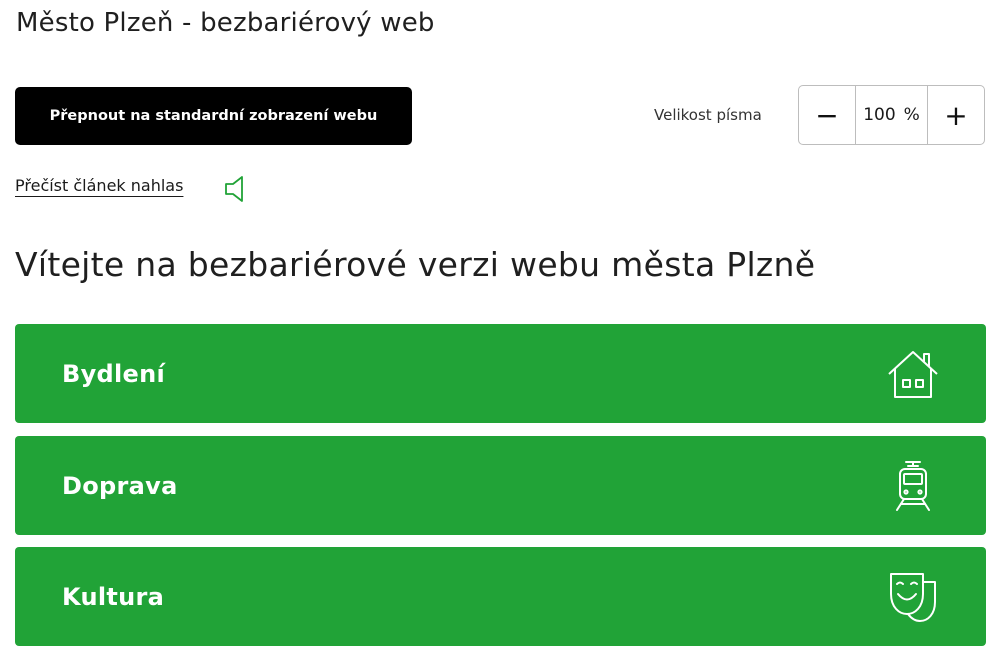 This screenshot has width=1000, height=654. I want to click on read-aloud-link: Přečíst článek nahlas, so click(99, 185).